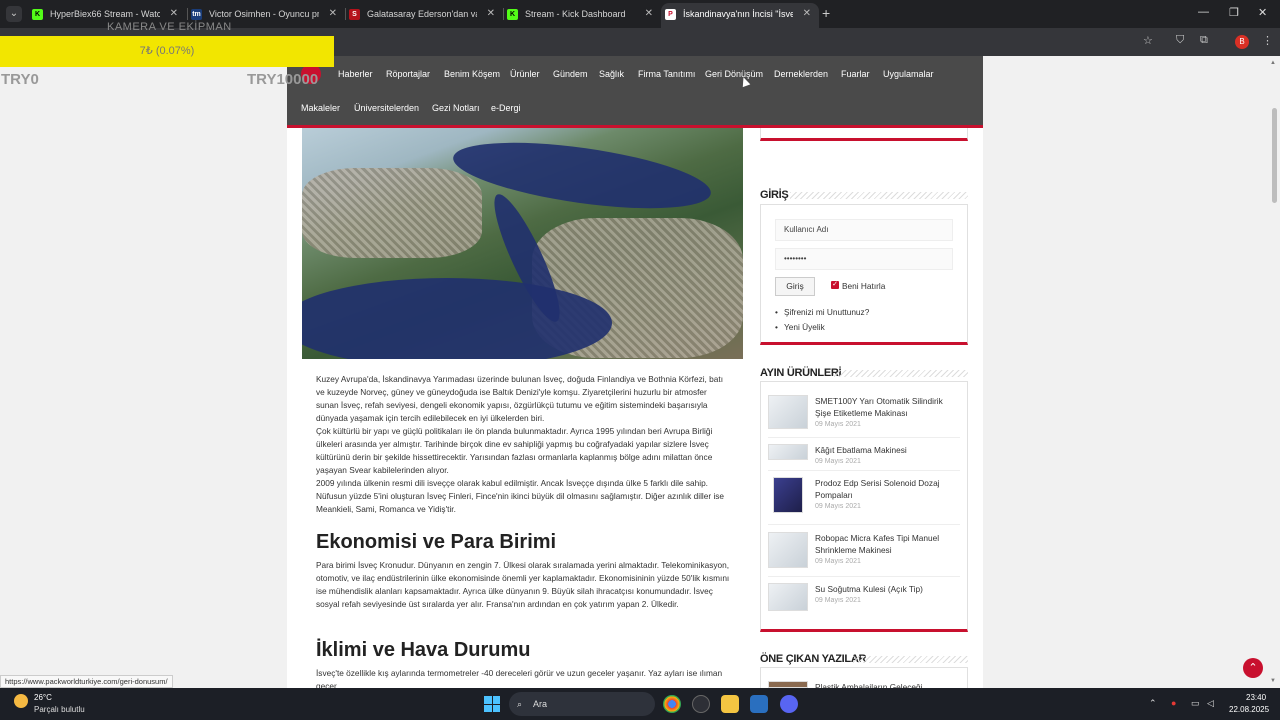 The image size is (1280, 720). Describe the element at coordinates (424, 15) in the screenshot. I see `browser-tab: S Galatasaray Ederson'dan vazgeç ✕` at that location.